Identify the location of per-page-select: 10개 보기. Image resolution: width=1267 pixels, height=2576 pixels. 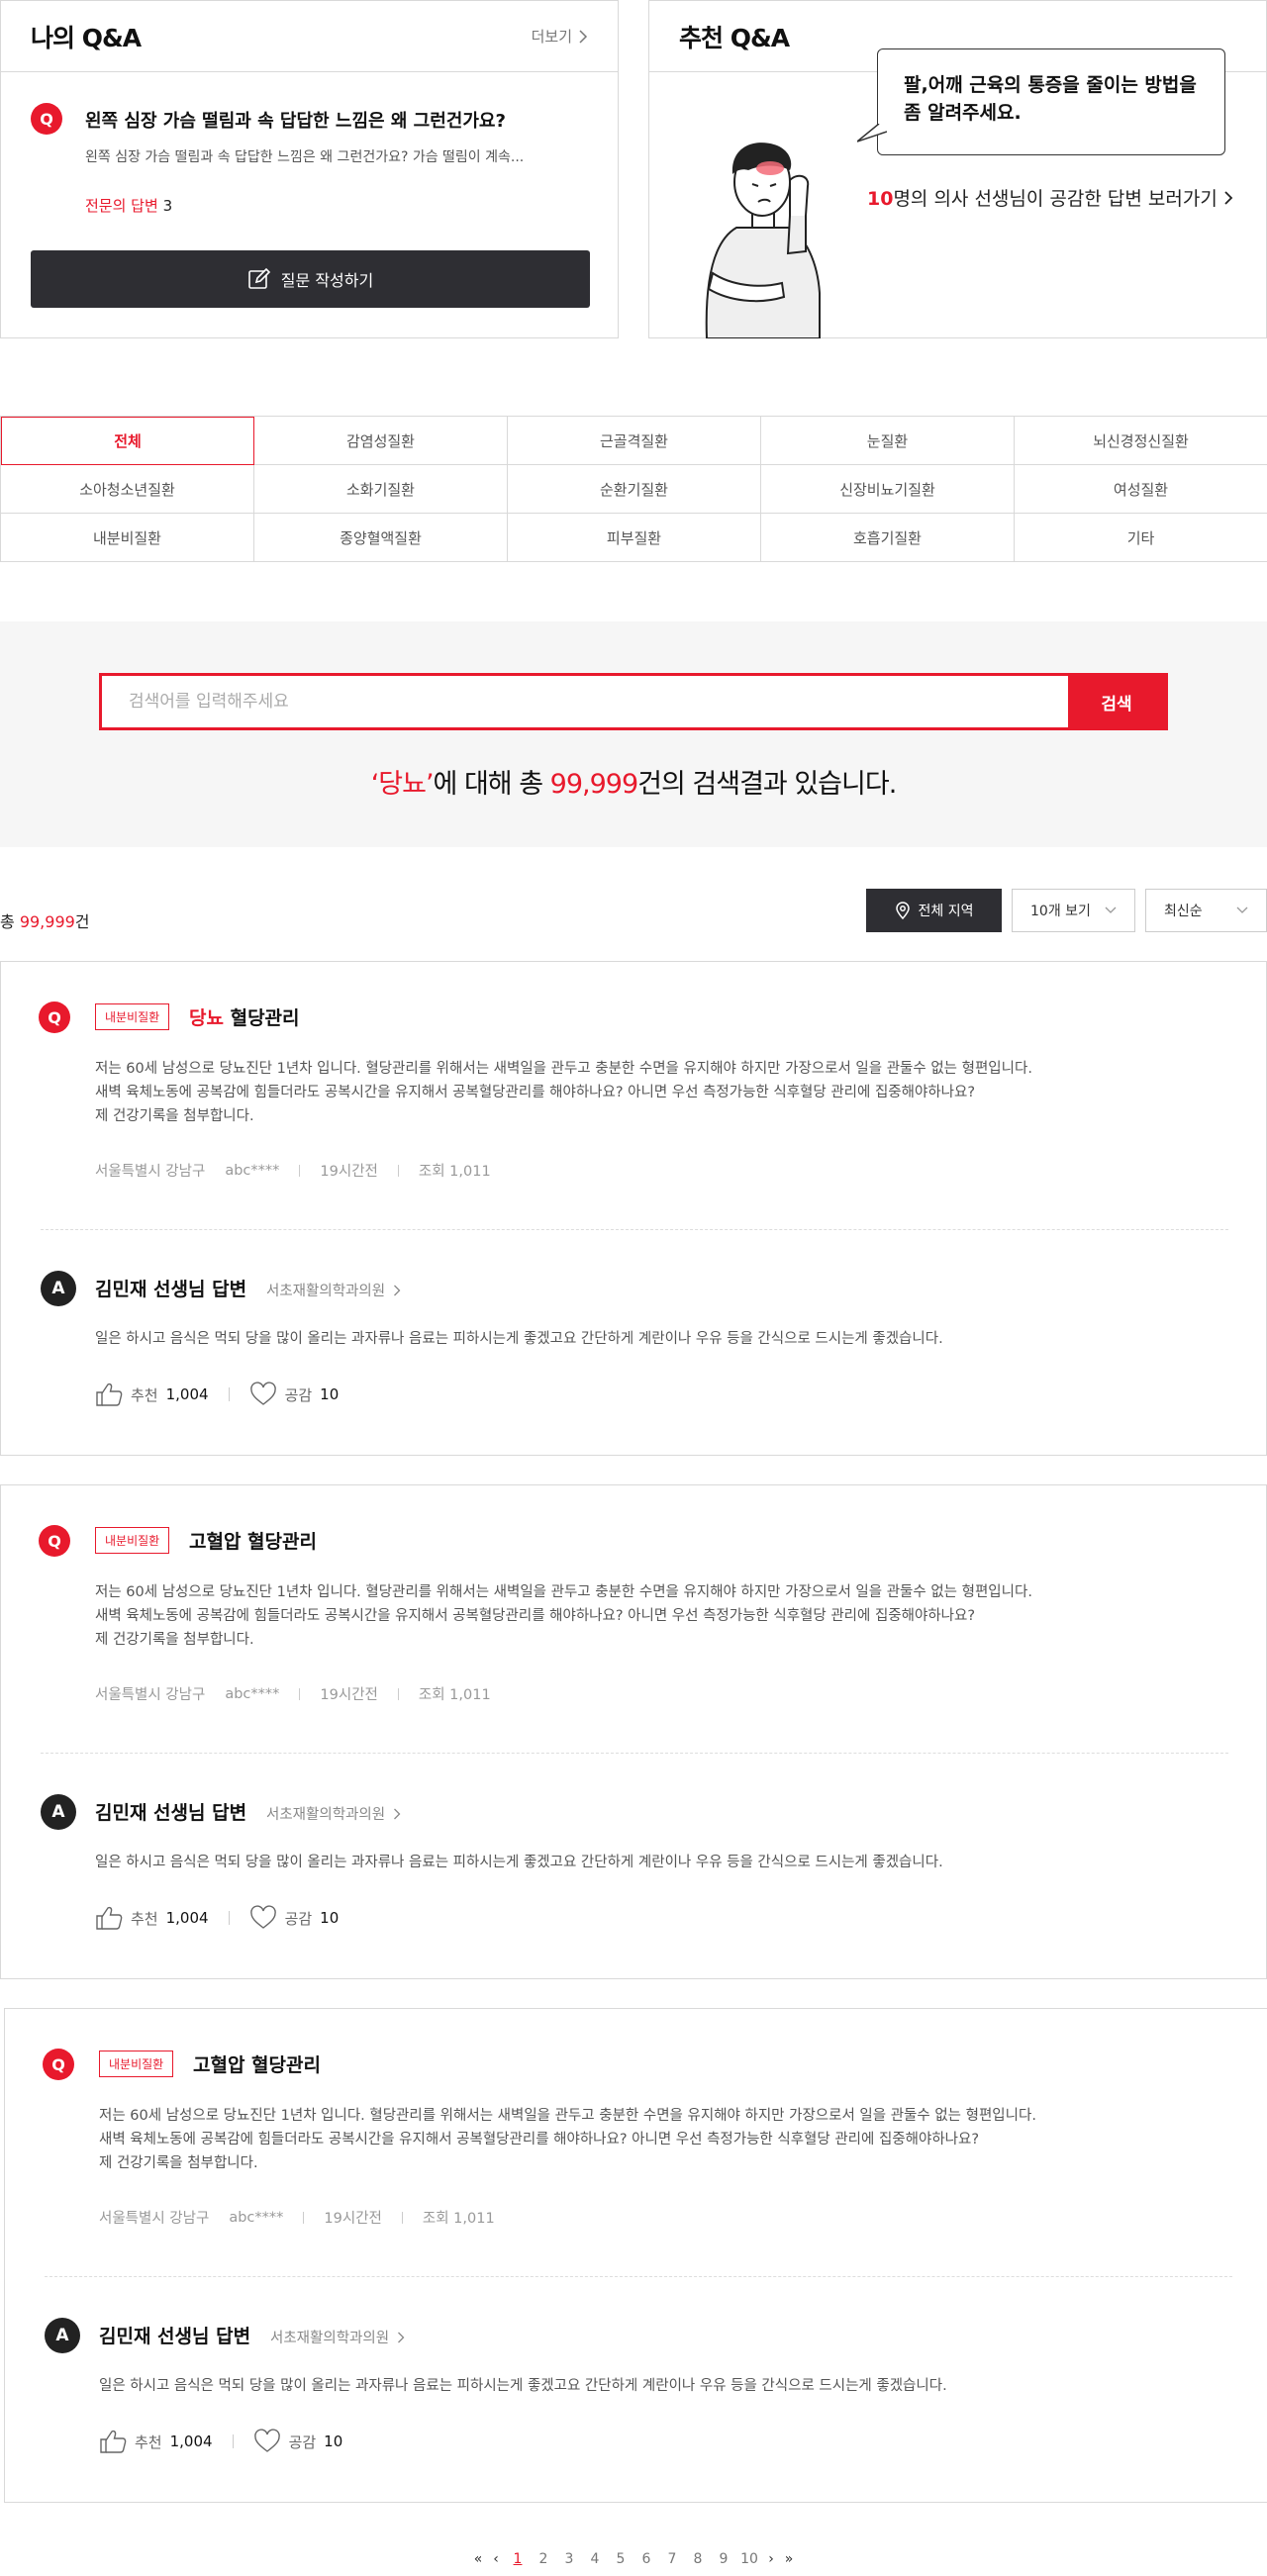
(1074, 910).